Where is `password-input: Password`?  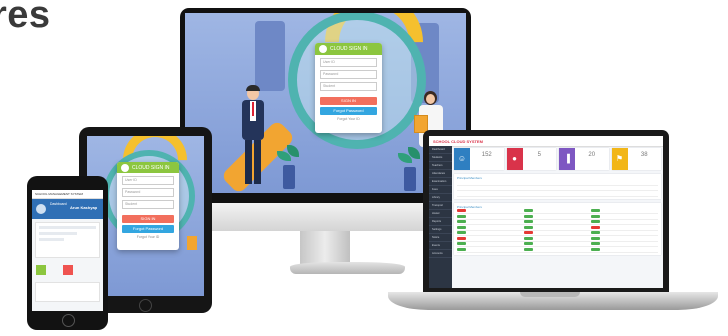
password-input: Password is located at coordinates (148, 192).